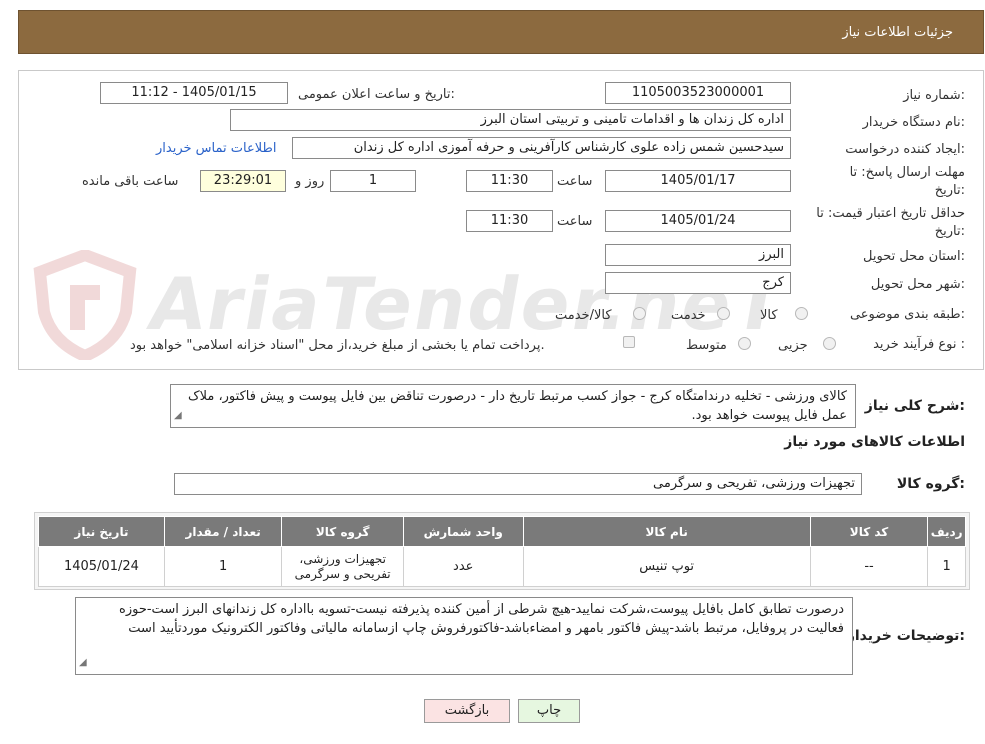  Describe the element at coordinates (130, 181) in the screenshot. I see `remaining-label: ساعت باقی مانده` at that location.